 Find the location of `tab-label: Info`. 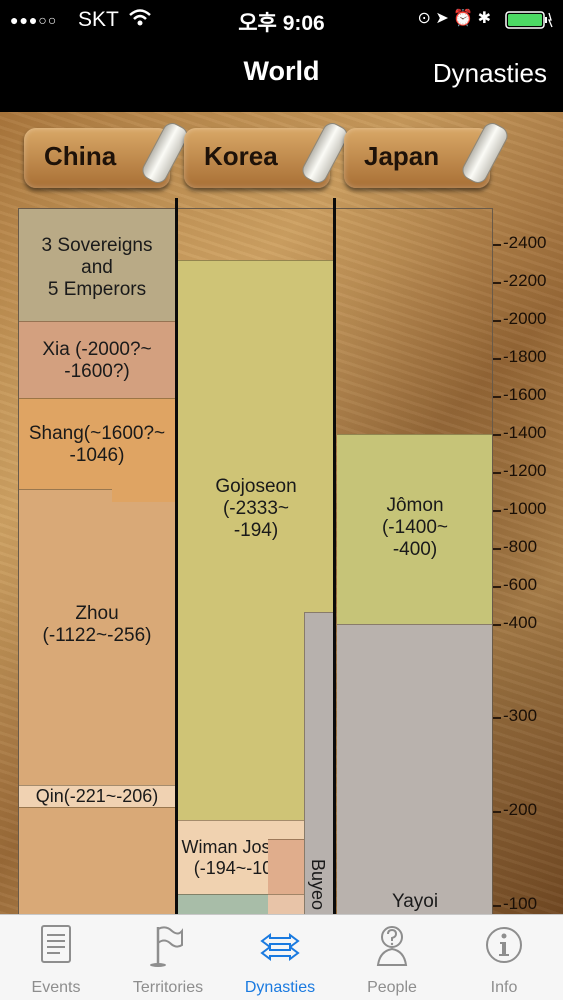

tab-label: Info is located at coordinates (504, 987).